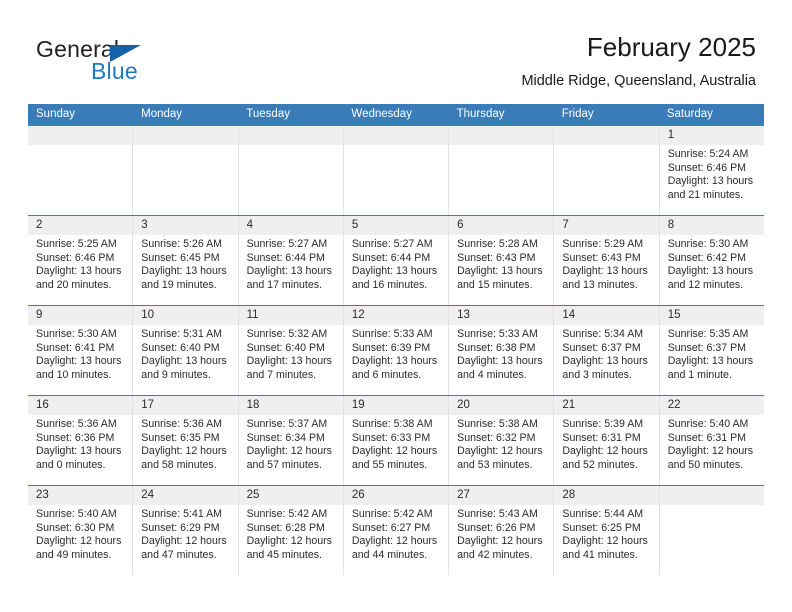  What do you see at coordinates (395, 225) in the screenshot?
I see `day-number: 5` at bounding box center [395, 225].